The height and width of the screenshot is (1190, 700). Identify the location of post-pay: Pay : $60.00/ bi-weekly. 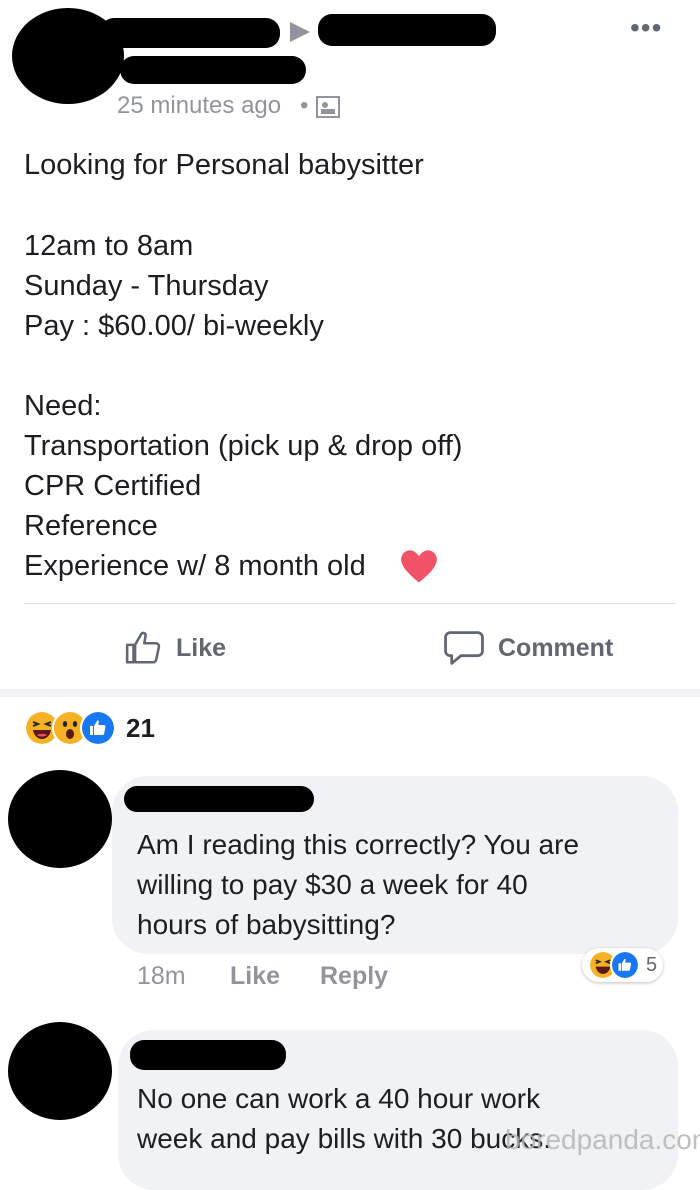
(174, 326).